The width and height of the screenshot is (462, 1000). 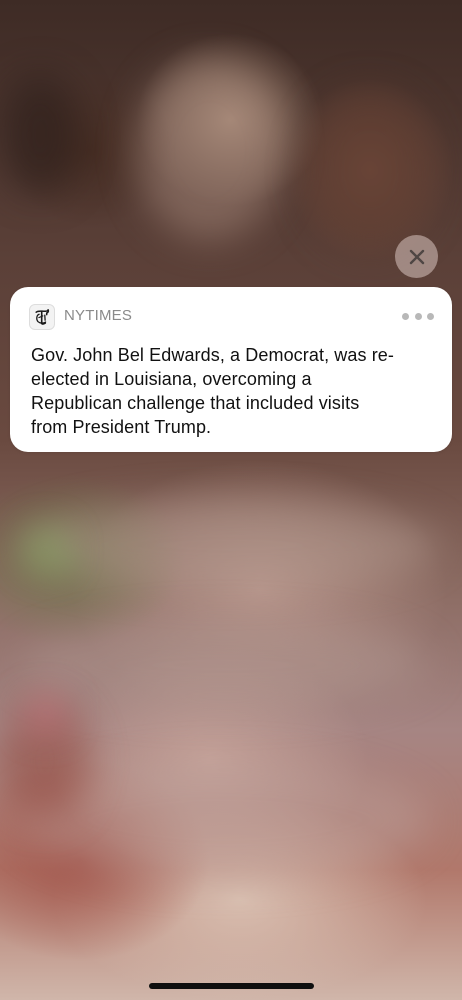 I want to click on more-options-button, so click(x=418, y=316).